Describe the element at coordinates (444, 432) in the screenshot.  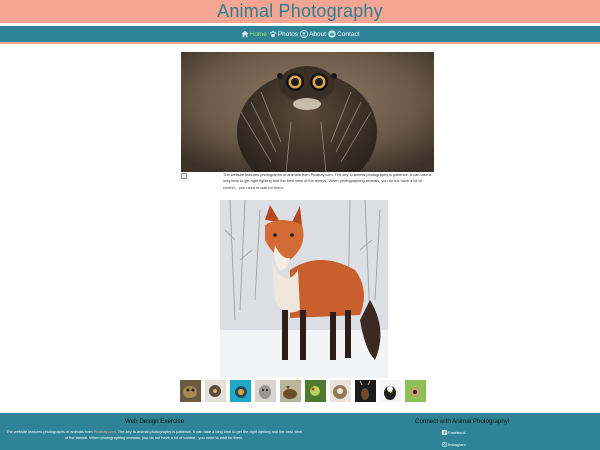
I see `facebook-icon` at that location.